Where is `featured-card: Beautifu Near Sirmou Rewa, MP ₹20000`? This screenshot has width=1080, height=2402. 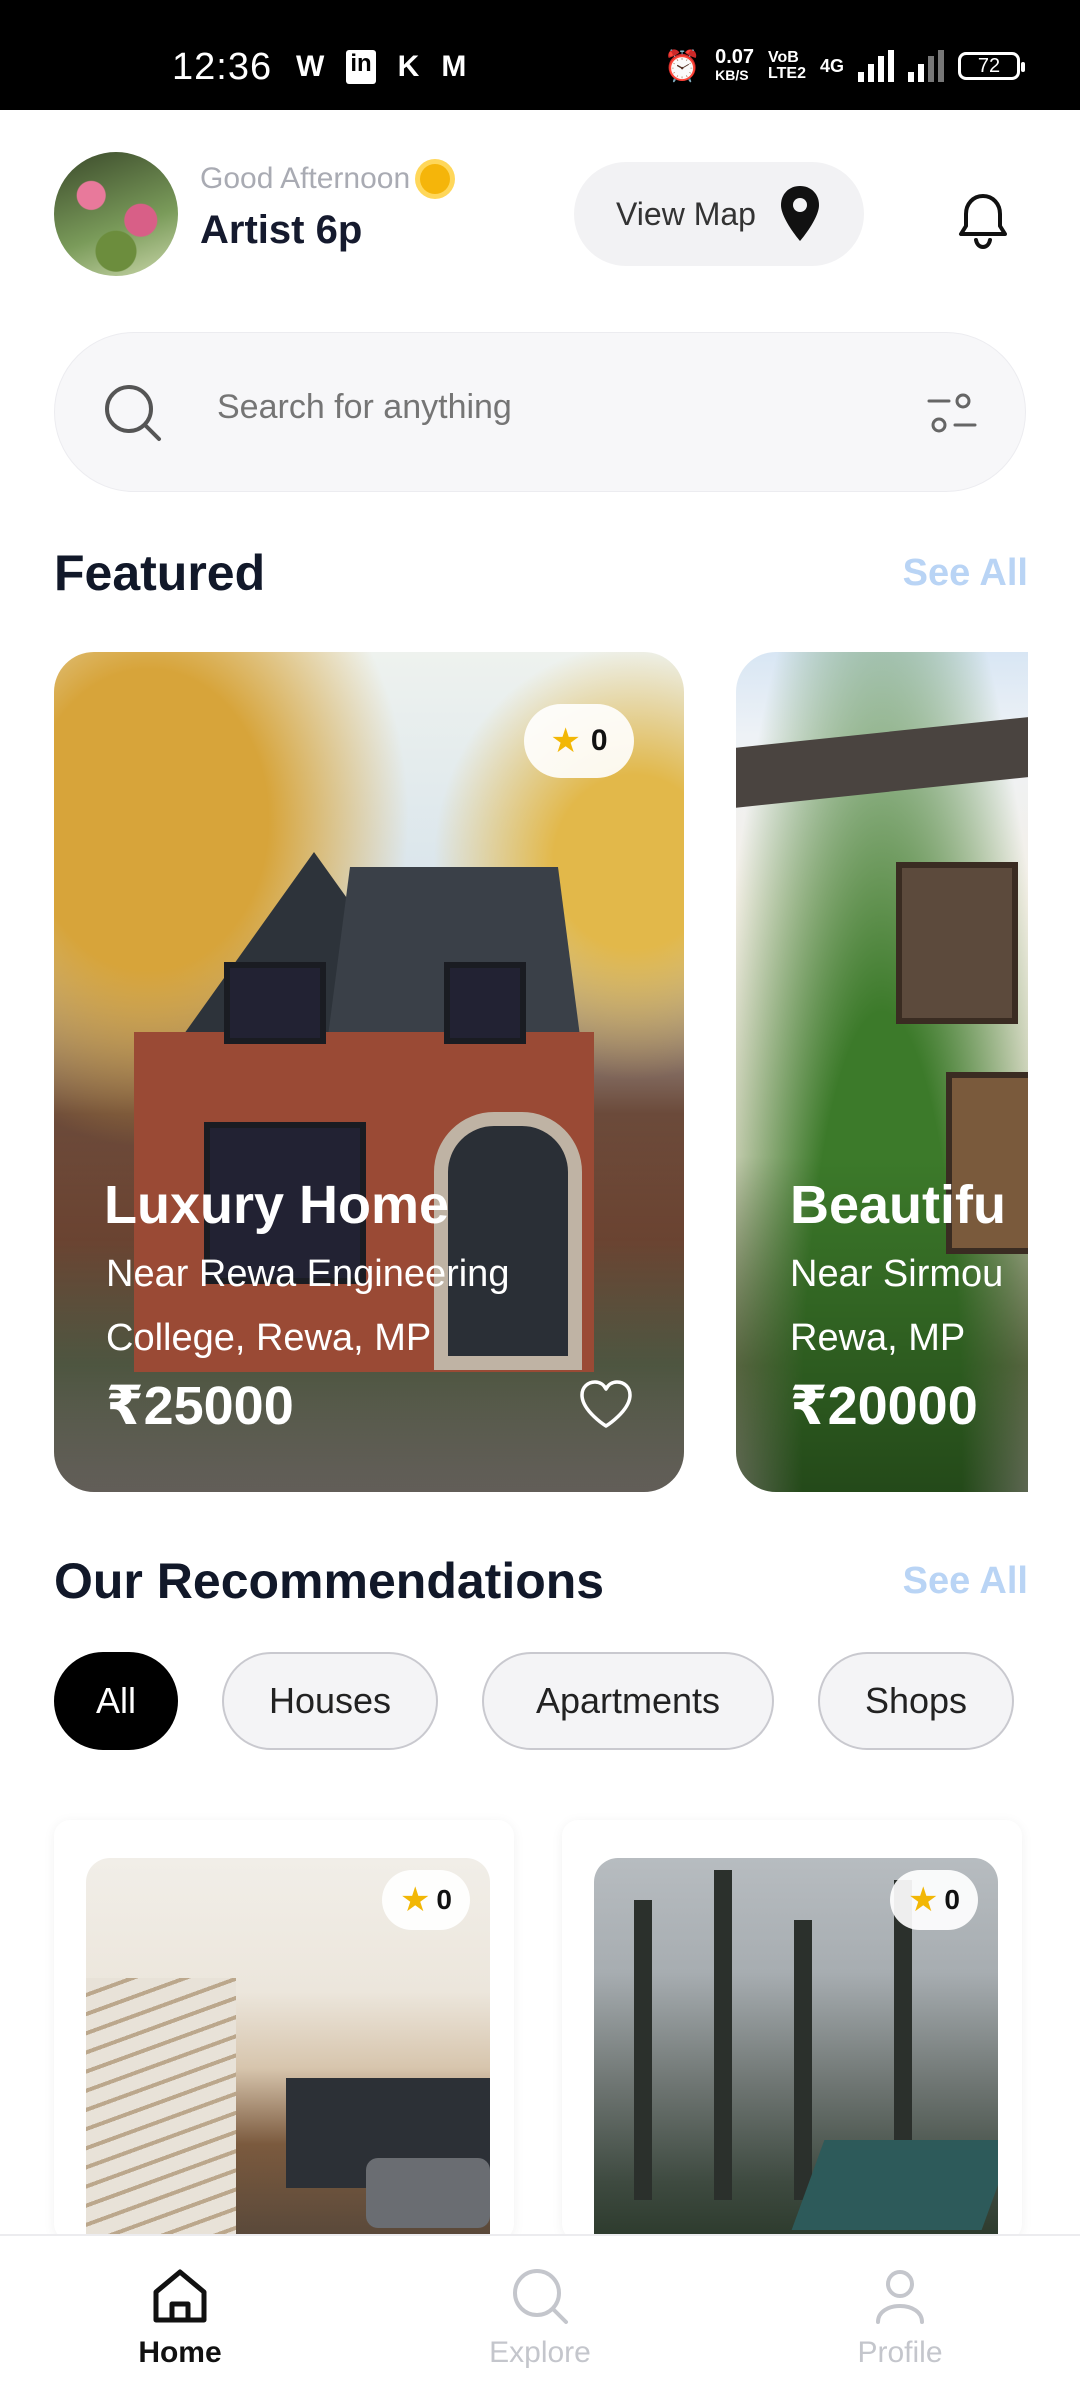 featured-card: Beautifu Near Sirmou Rewa, MP ₹20000 is located at coordinates (882, 1072).